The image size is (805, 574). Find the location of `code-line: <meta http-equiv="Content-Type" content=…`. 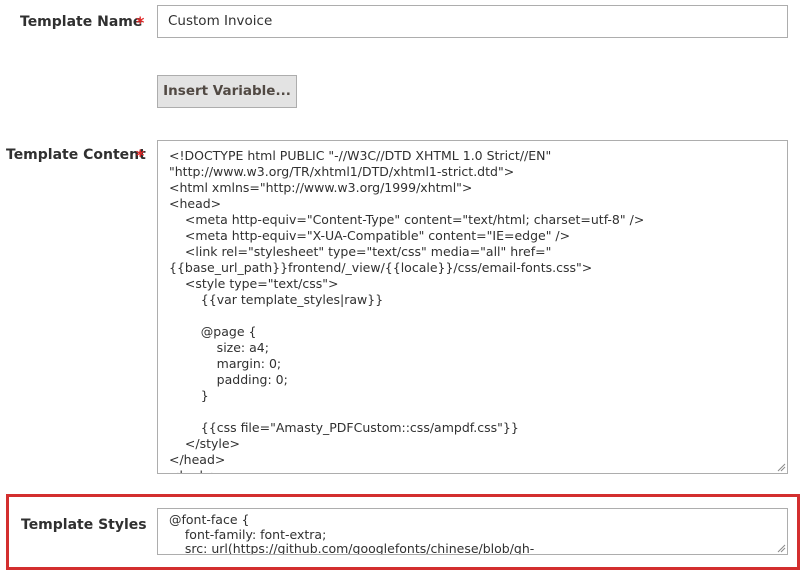

code-line: <meta http-equiv="Content-Type" content=… is located at coordinates (407, 219).